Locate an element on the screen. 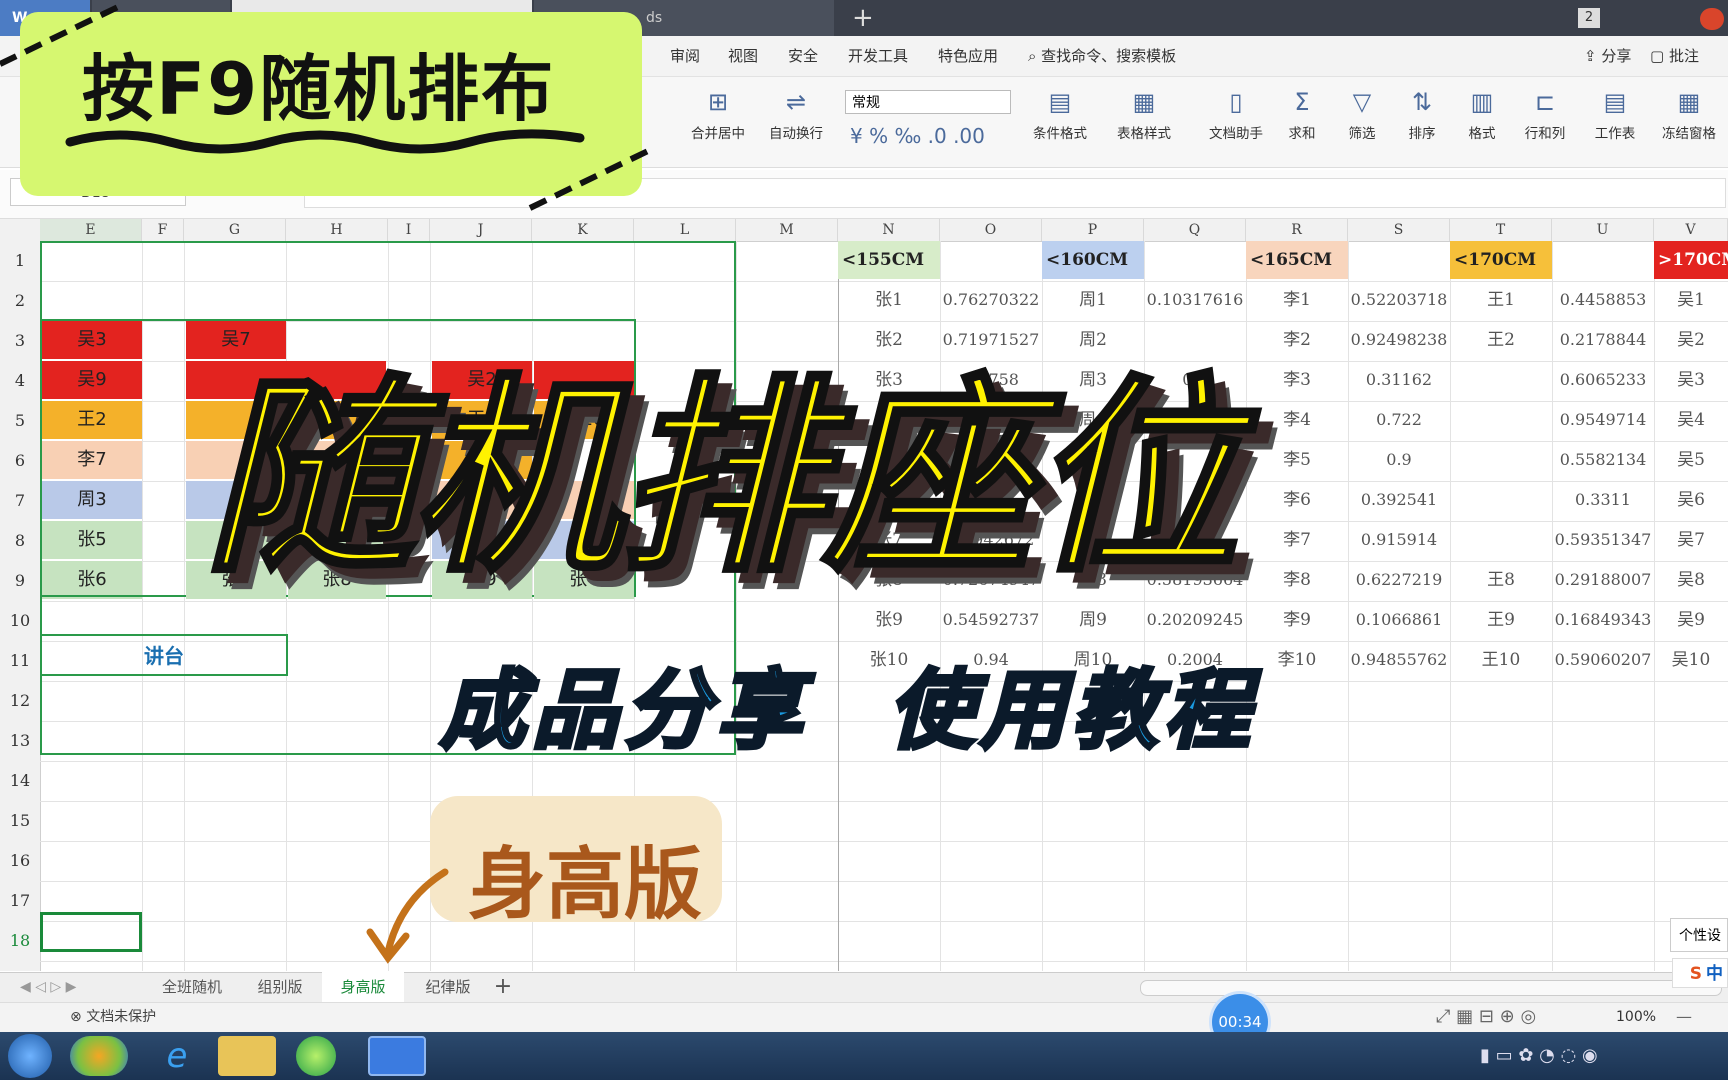 The width and height of the screenshot is (1728, 1080). row-header: 10 is located at coordinates (20, 621).